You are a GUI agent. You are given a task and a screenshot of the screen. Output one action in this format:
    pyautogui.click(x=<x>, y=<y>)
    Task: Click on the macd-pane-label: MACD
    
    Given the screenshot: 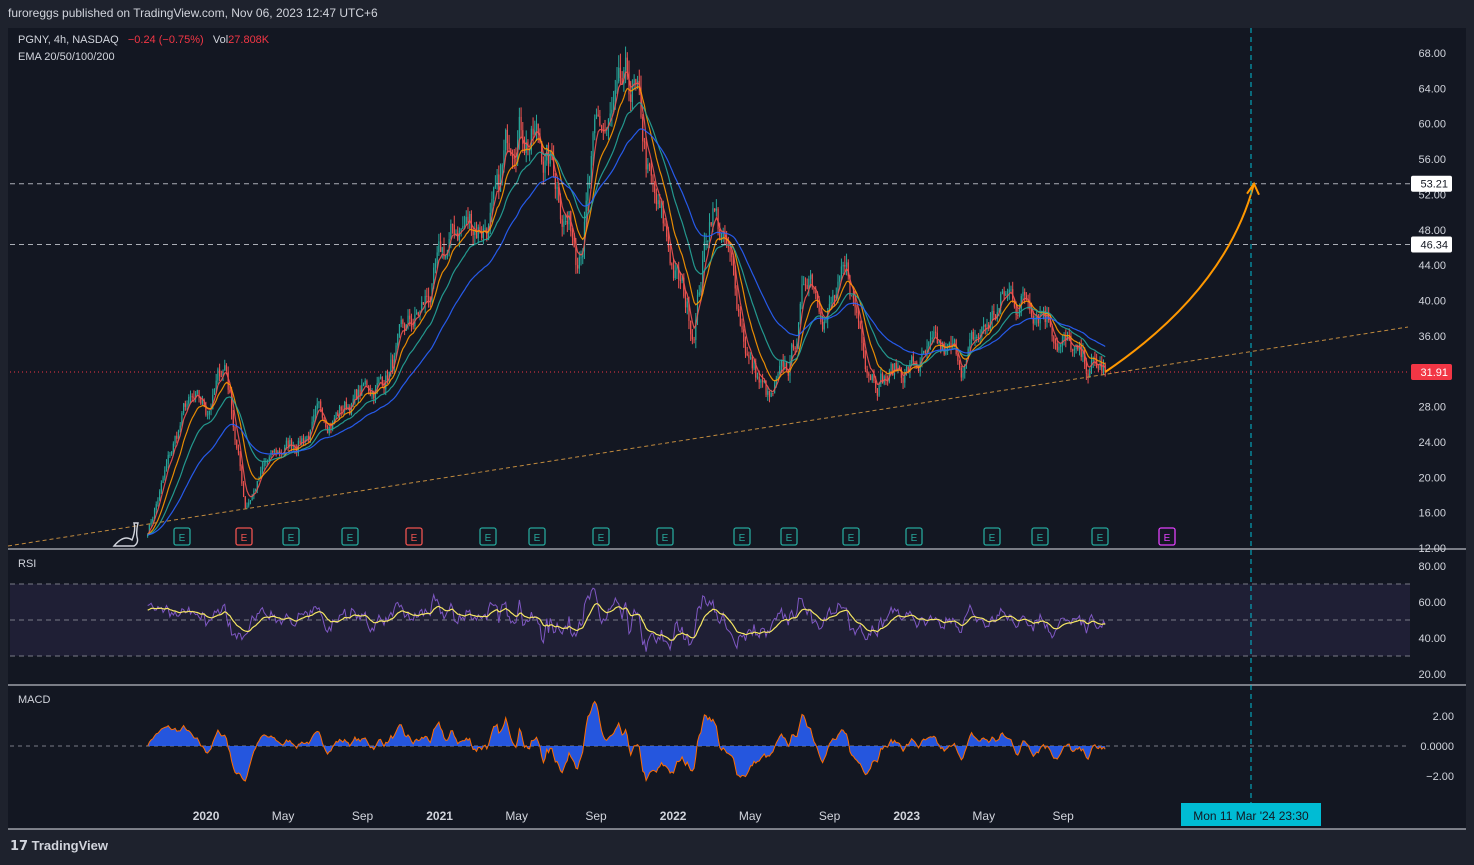 What is the action you would take?
    pyautogui.click(x=34, y=700)
    